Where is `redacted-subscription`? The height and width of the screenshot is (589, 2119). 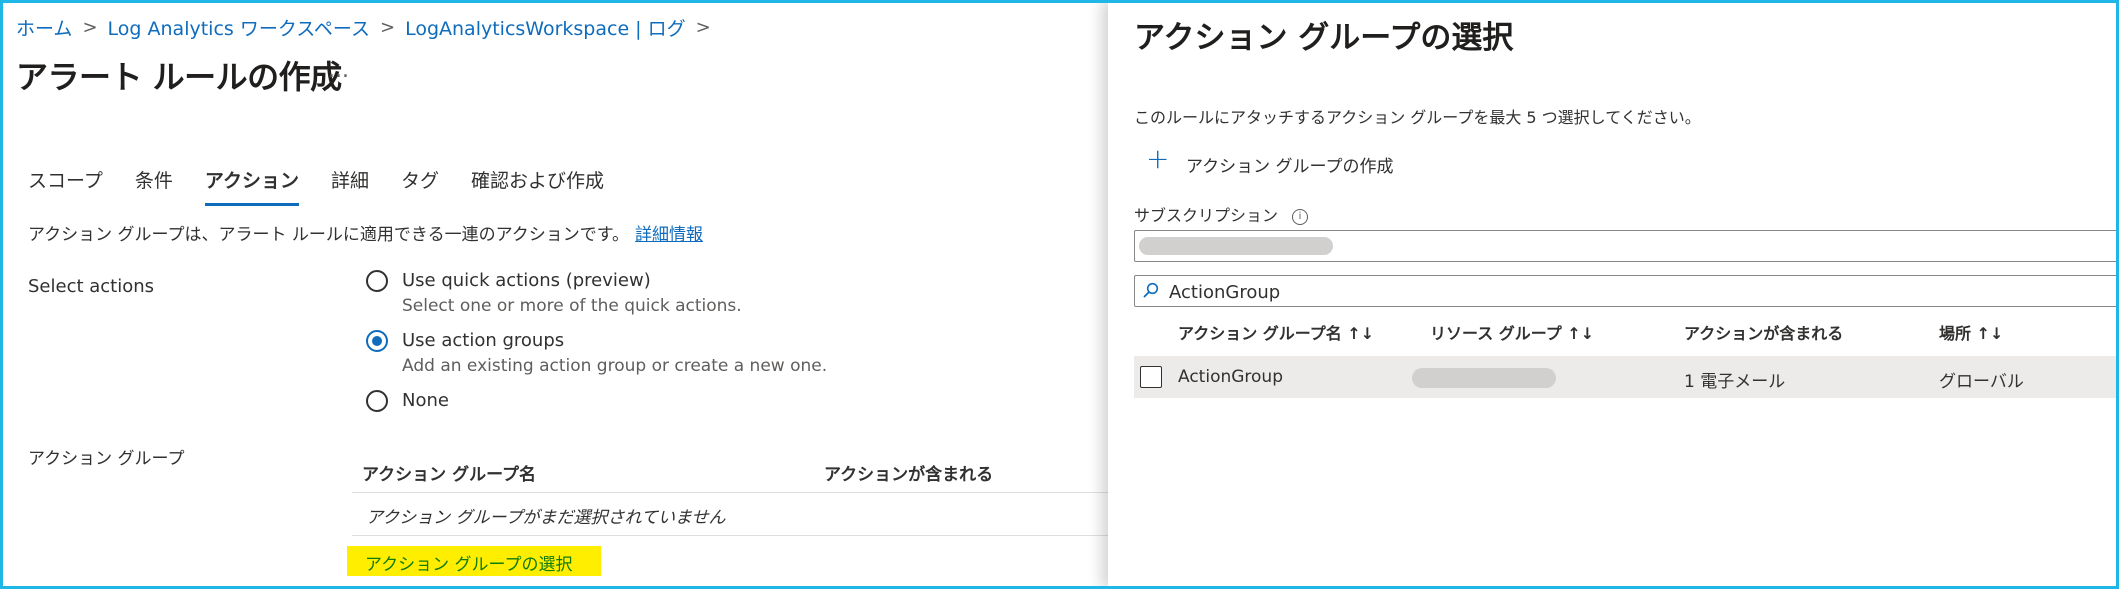 redacted-subscription is located at coordinates (1236, 246).